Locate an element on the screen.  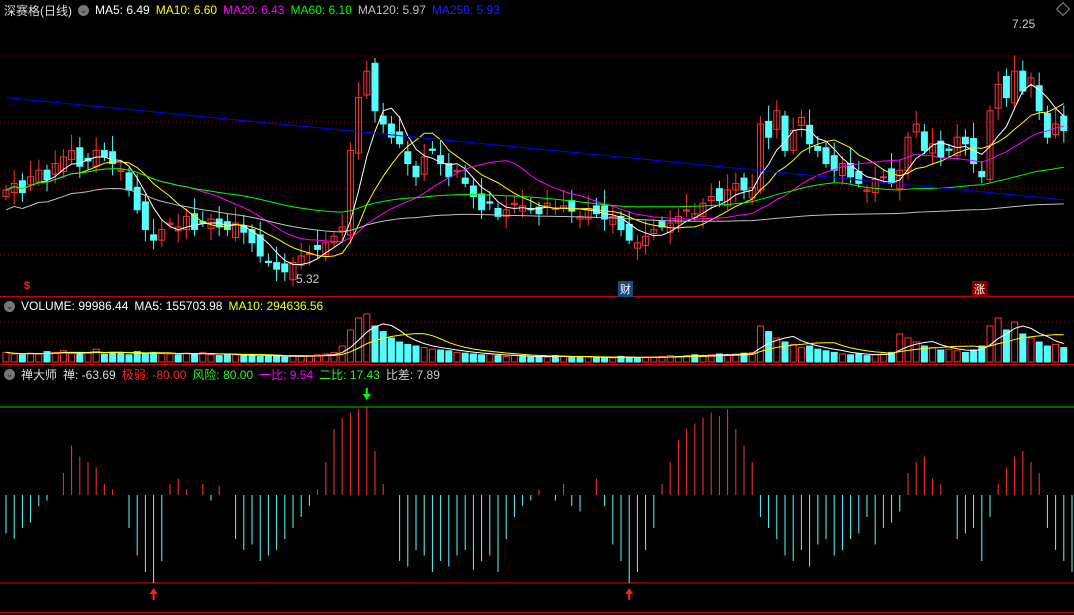
high-price-label: 7.25 is located at coordinates (1024, 24).